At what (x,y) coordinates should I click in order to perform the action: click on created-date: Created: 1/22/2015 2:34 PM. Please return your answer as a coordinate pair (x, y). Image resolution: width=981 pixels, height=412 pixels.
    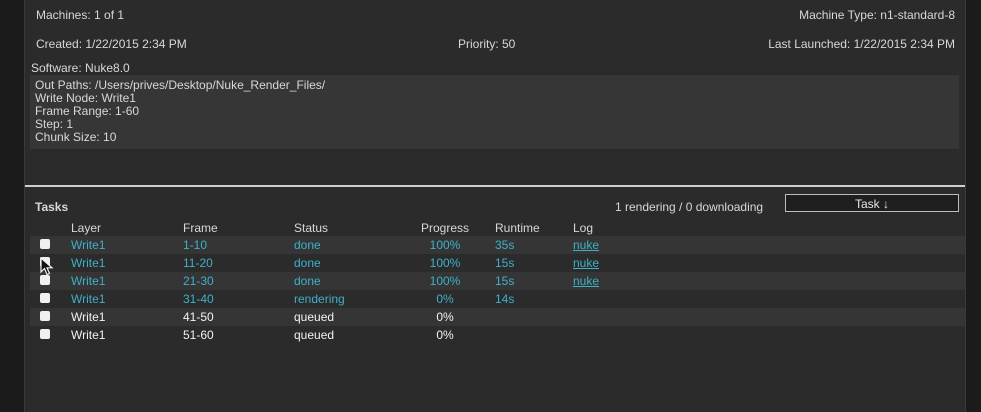
    Looking at the image, I should click on (111, 44).